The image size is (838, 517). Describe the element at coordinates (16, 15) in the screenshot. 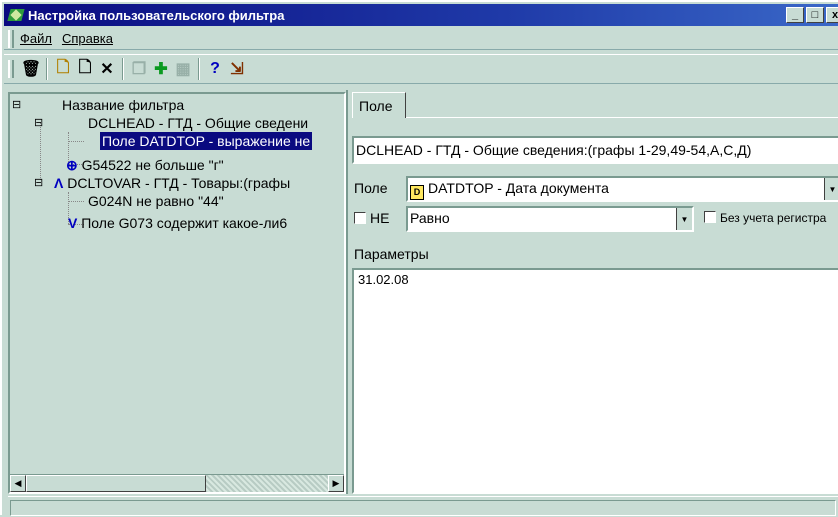

I see `app-icon` at that location.